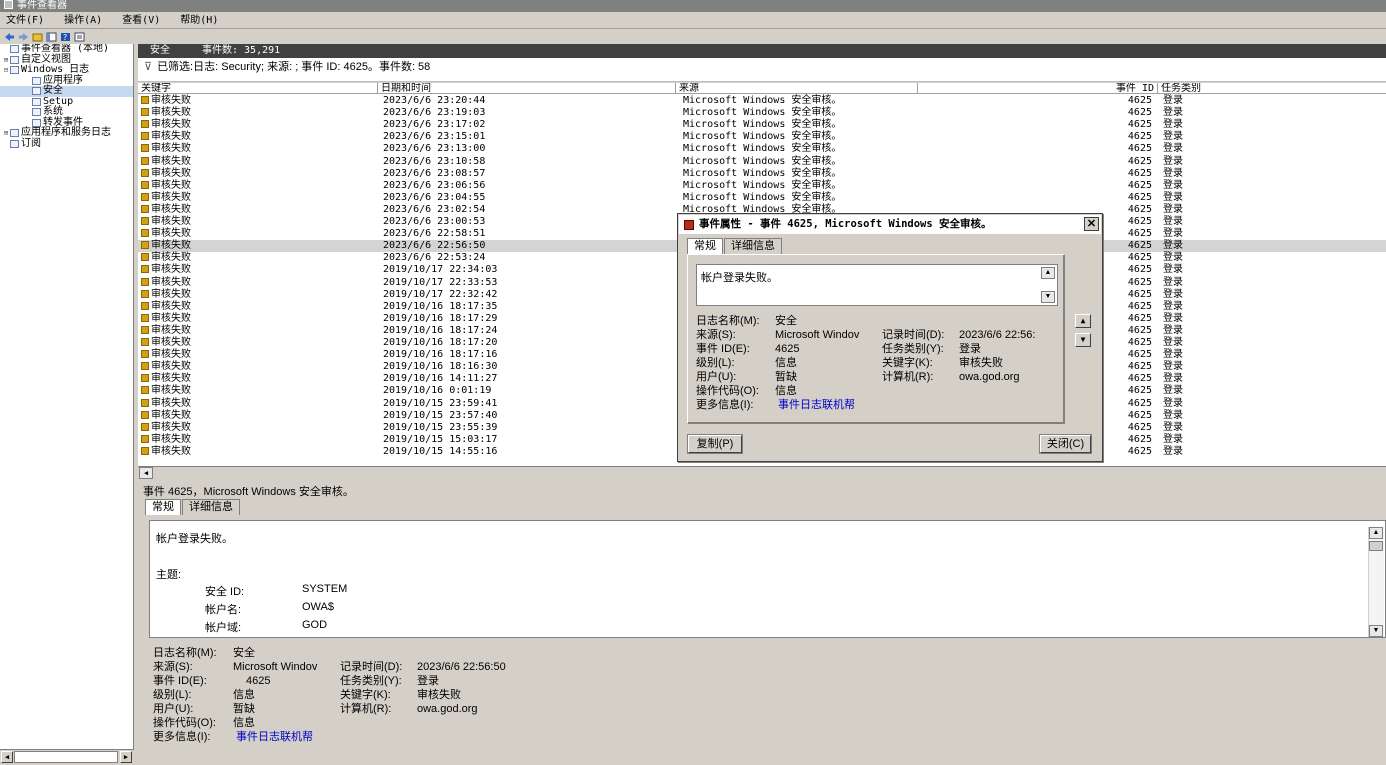 The width and height of the screenshot is (1386, 765). What do you see at coordinates (66, 81) in the screenshot?
I see `tree-item: 应用程序` at bounding box center [66, 81].